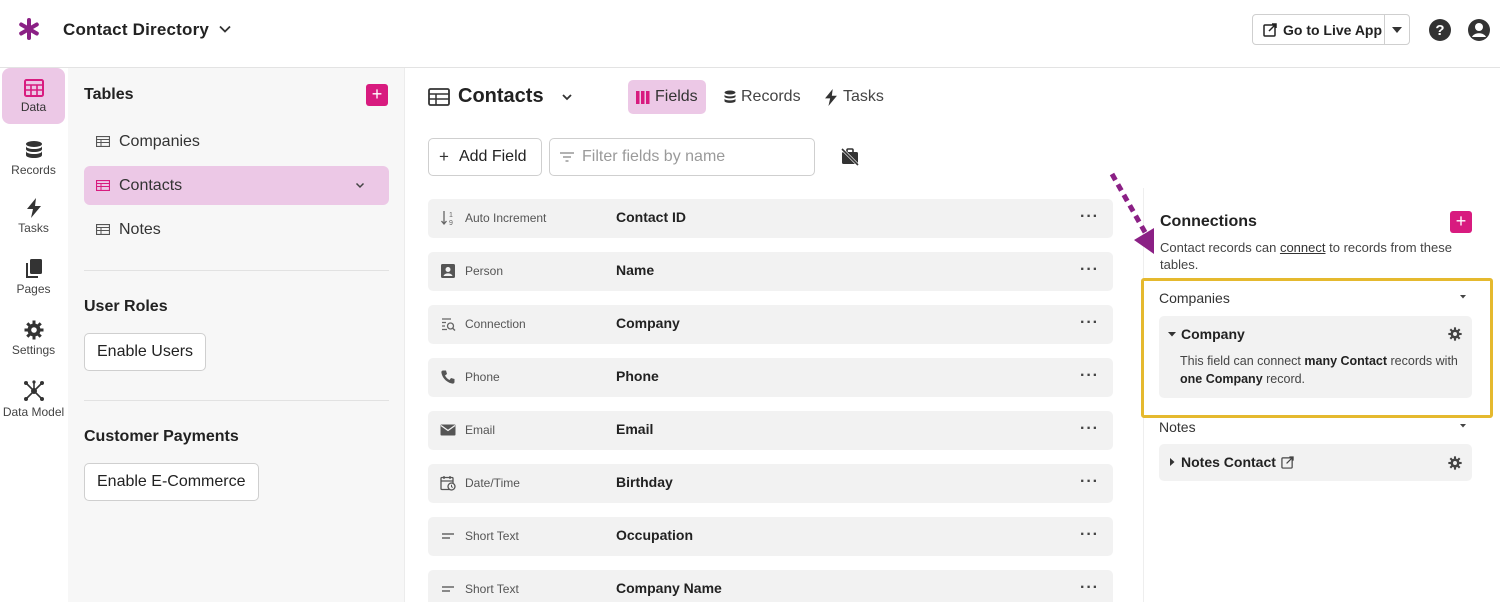 The width and height of the screenshot is (1500, 602). What do you see at coordinates (33, 349) in the screenshot?
I see `nav-label-settings: Settings` at bounding box center [33, 349].